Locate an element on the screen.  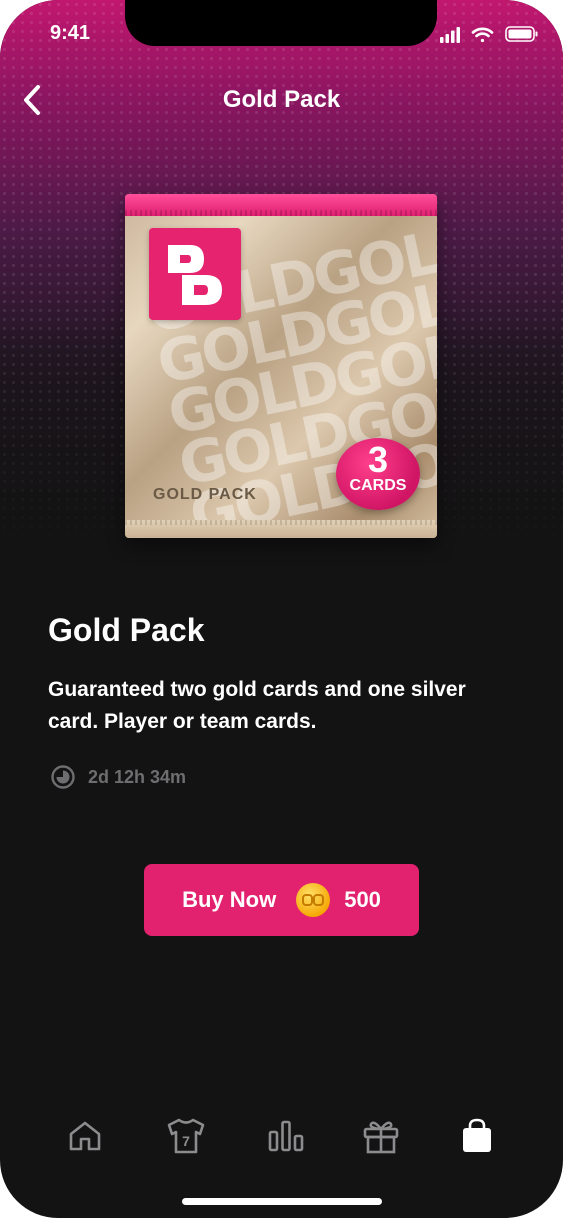
battery-icon is located at coordinates (521, 34).